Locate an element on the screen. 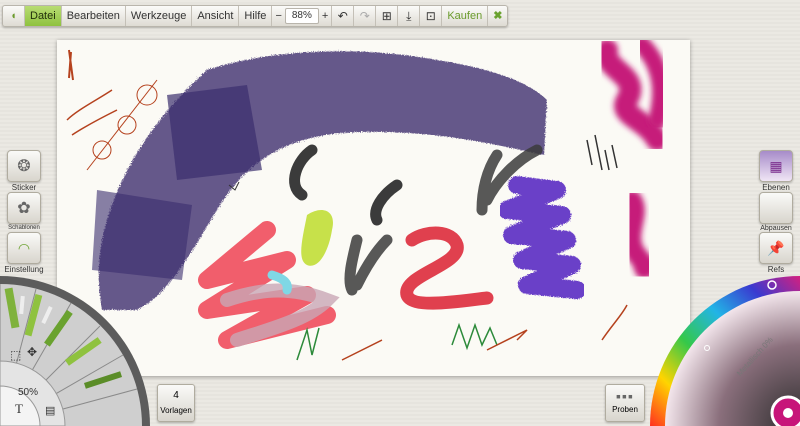 The image size is (800, 426). menu-hilfe: Hilfe is located at coordinates (256, 16).